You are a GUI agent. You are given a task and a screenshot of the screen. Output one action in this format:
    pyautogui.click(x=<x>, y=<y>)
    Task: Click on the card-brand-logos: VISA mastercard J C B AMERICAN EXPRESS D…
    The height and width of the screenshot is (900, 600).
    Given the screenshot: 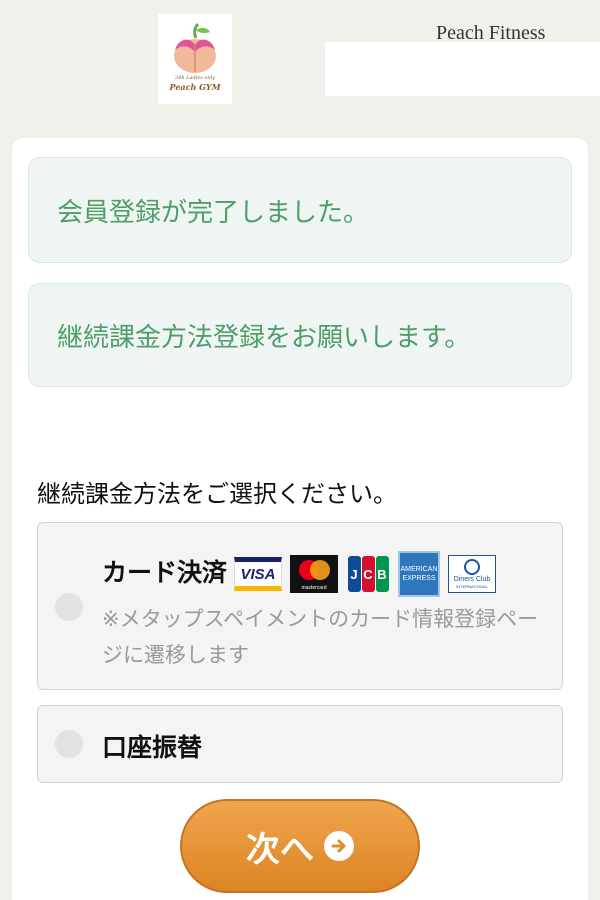 What is the action you would take?
    pyautogui.click(x=365, y=574)
    